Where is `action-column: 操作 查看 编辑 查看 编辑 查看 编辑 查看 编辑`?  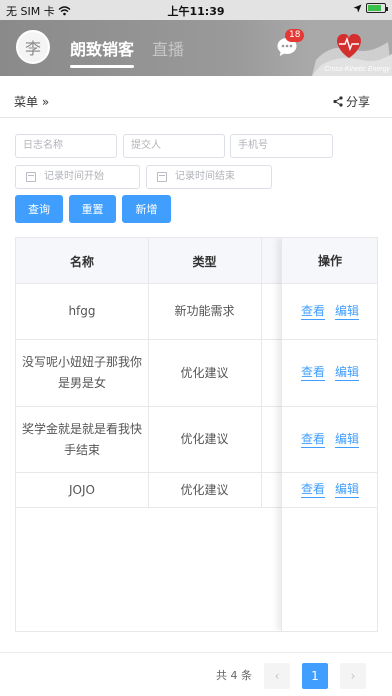 action-column: 操作 查看 编辑 查看 编辑 查看 编辑 查看 编辑 is located at coordinates (329, 434).